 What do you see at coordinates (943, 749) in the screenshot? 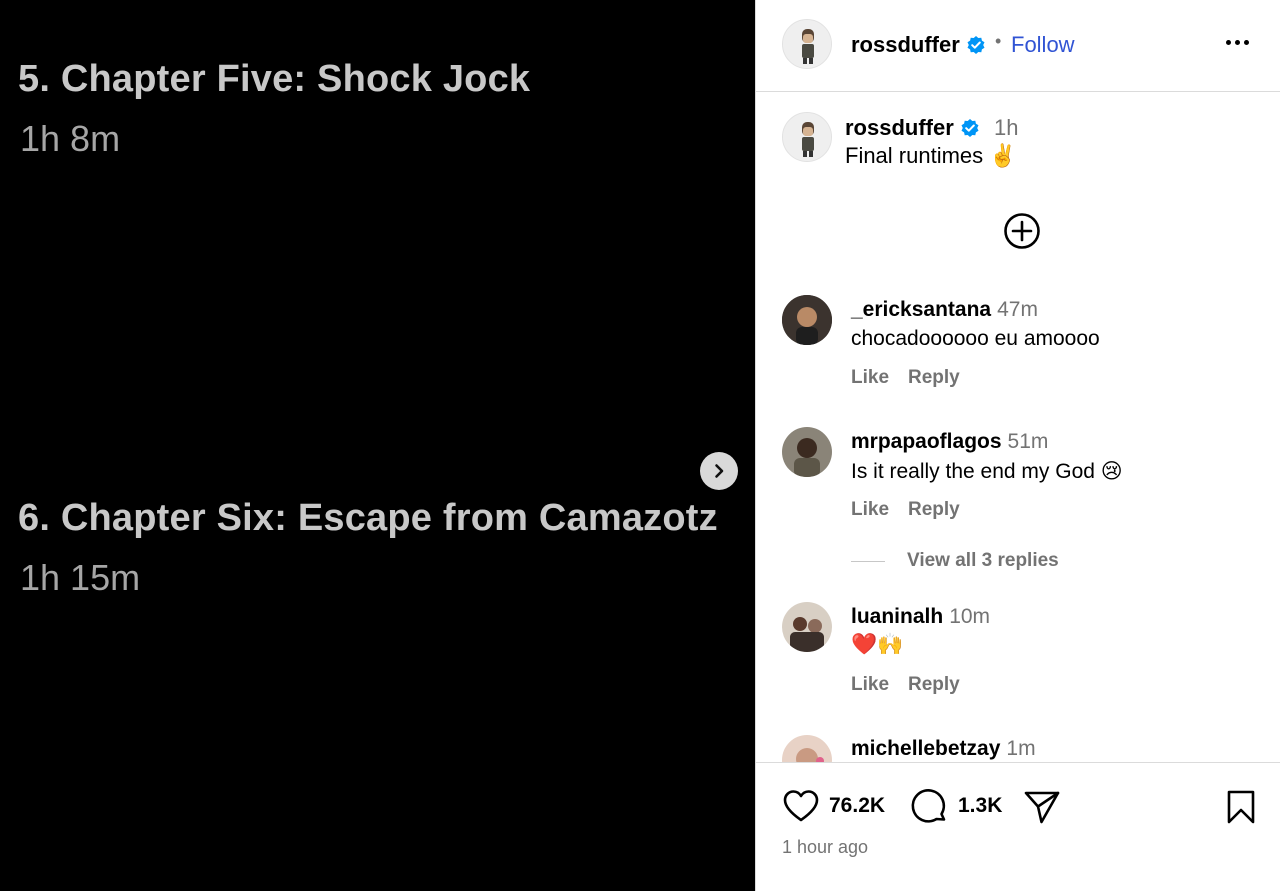
I see `comment-username: michellebetzay 1m` at bounding box center [943, 749].